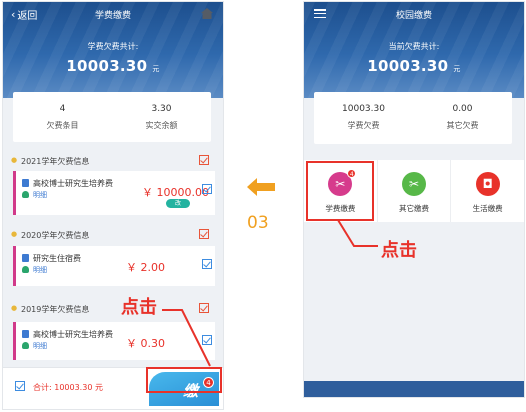  Describe the element at coordinates (114, 193) in the screenshot. I see `fee-item: 高校博士研究生培养费 明细 ￥ 10000.00 改` at that location.